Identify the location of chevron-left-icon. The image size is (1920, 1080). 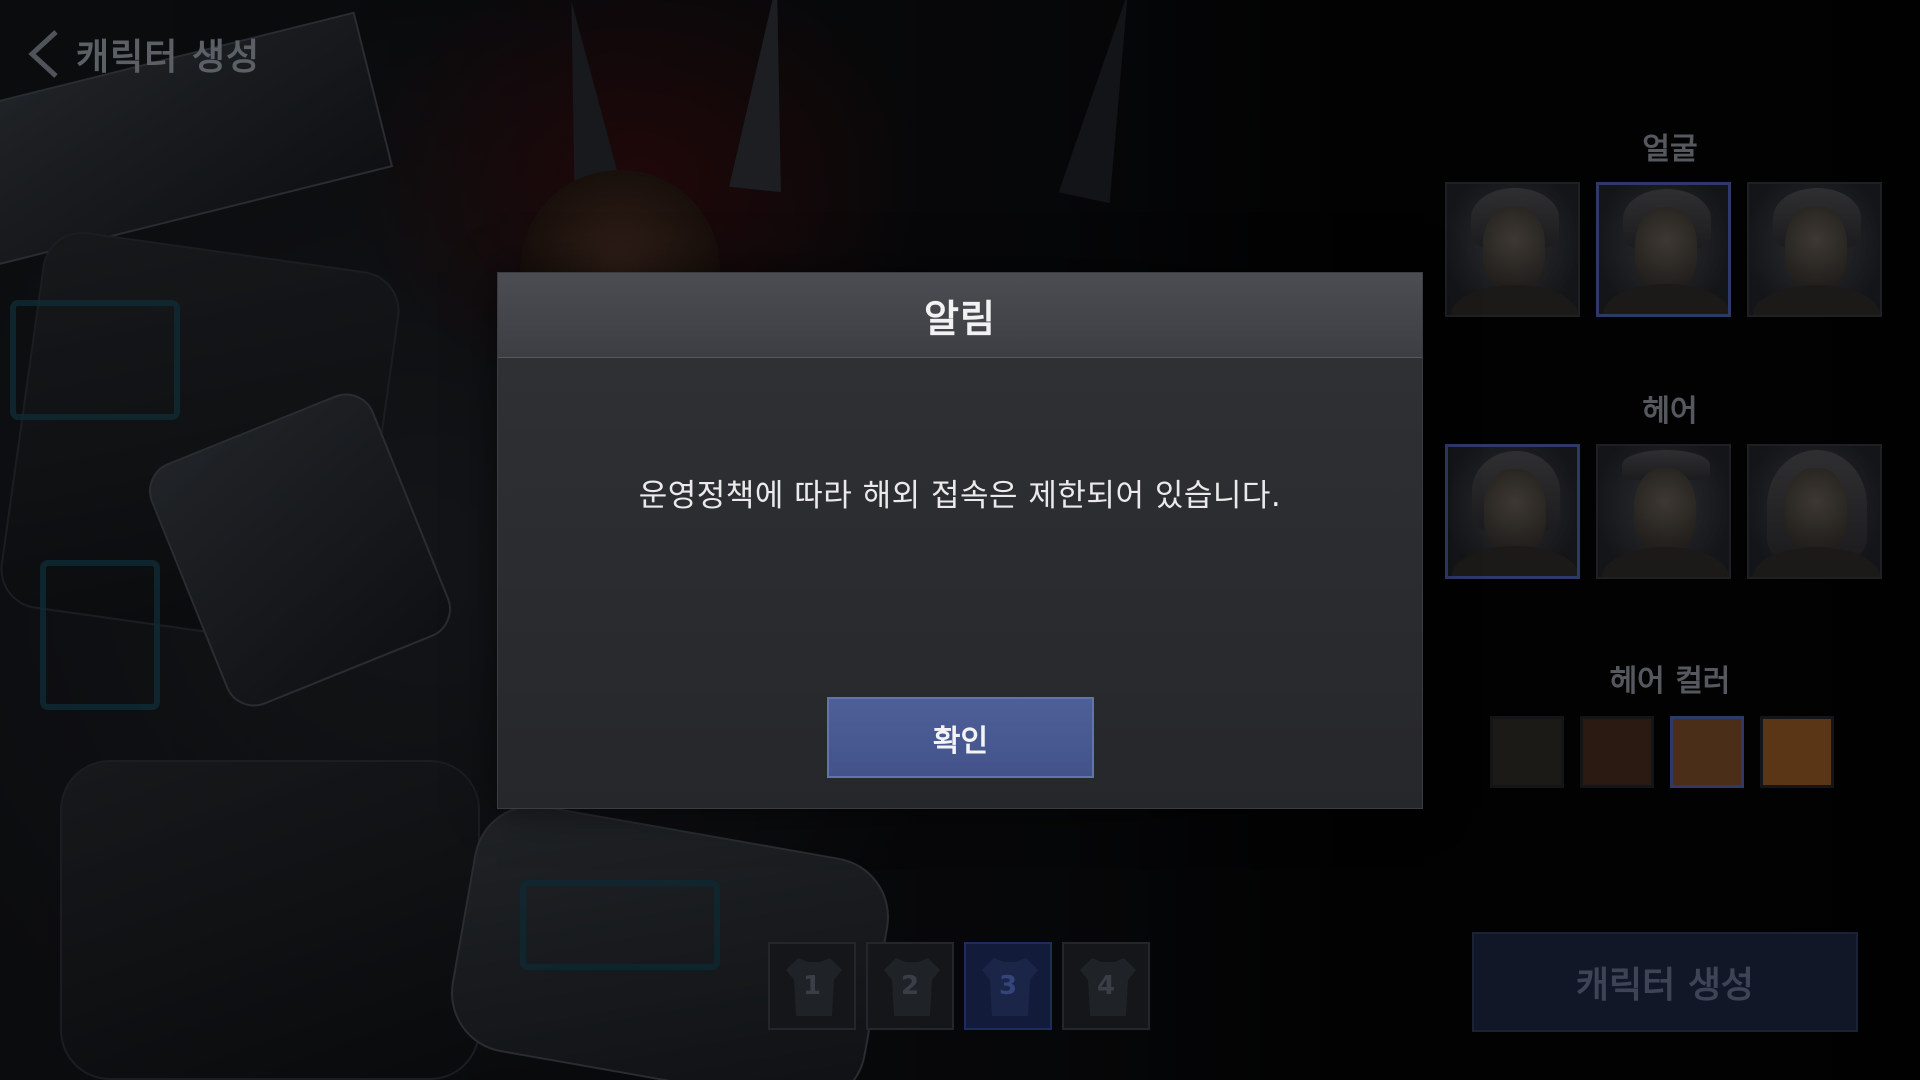
(43, 54).